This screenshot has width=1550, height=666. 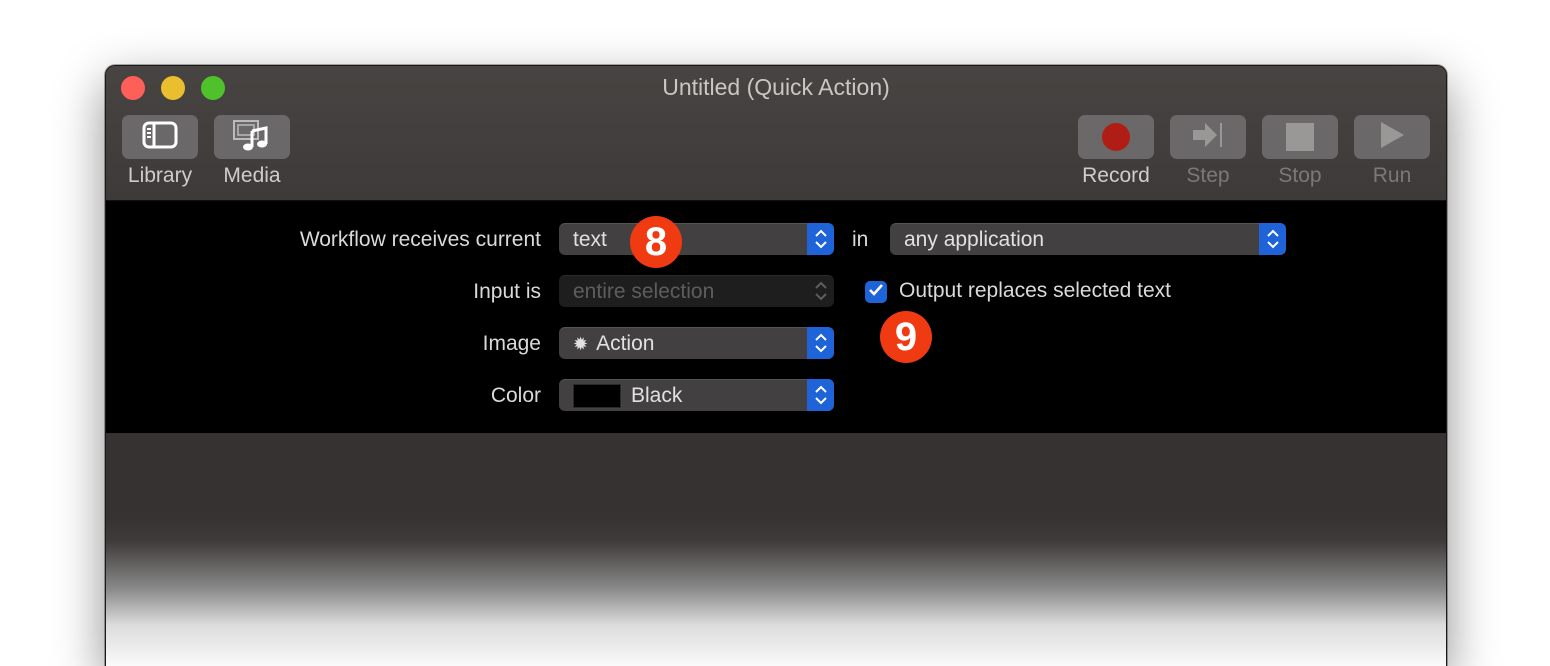 I want to click on run-button, so click(x=1392, y=137).